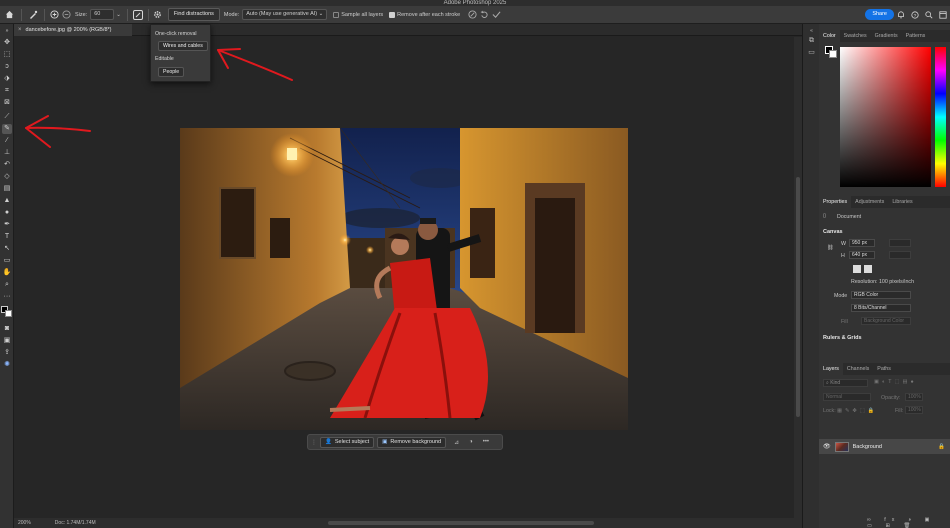 The image size is (950, 528). What do you see at coordinates (183, 46) in the screenshot?
I see `wires-and-cables-item: Wires and cables` at bounding box center [183, 46].